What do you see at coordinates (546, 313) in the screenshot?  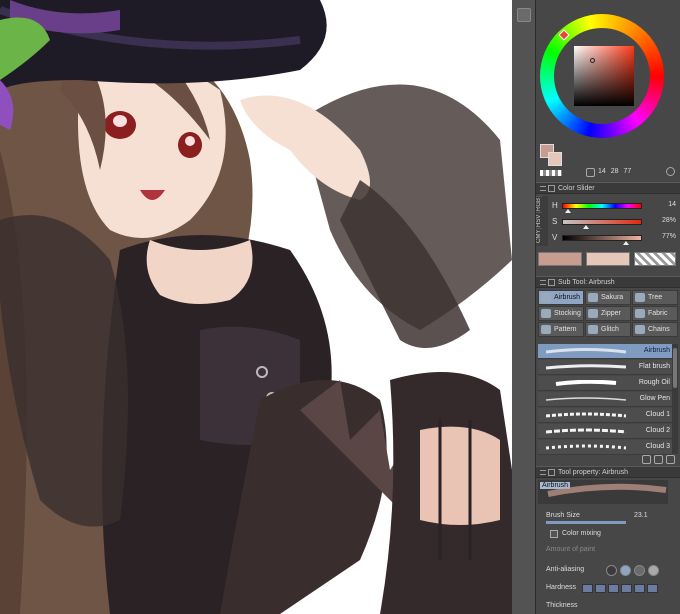 I see `stocking-icon` at bounding box center [546, 313].